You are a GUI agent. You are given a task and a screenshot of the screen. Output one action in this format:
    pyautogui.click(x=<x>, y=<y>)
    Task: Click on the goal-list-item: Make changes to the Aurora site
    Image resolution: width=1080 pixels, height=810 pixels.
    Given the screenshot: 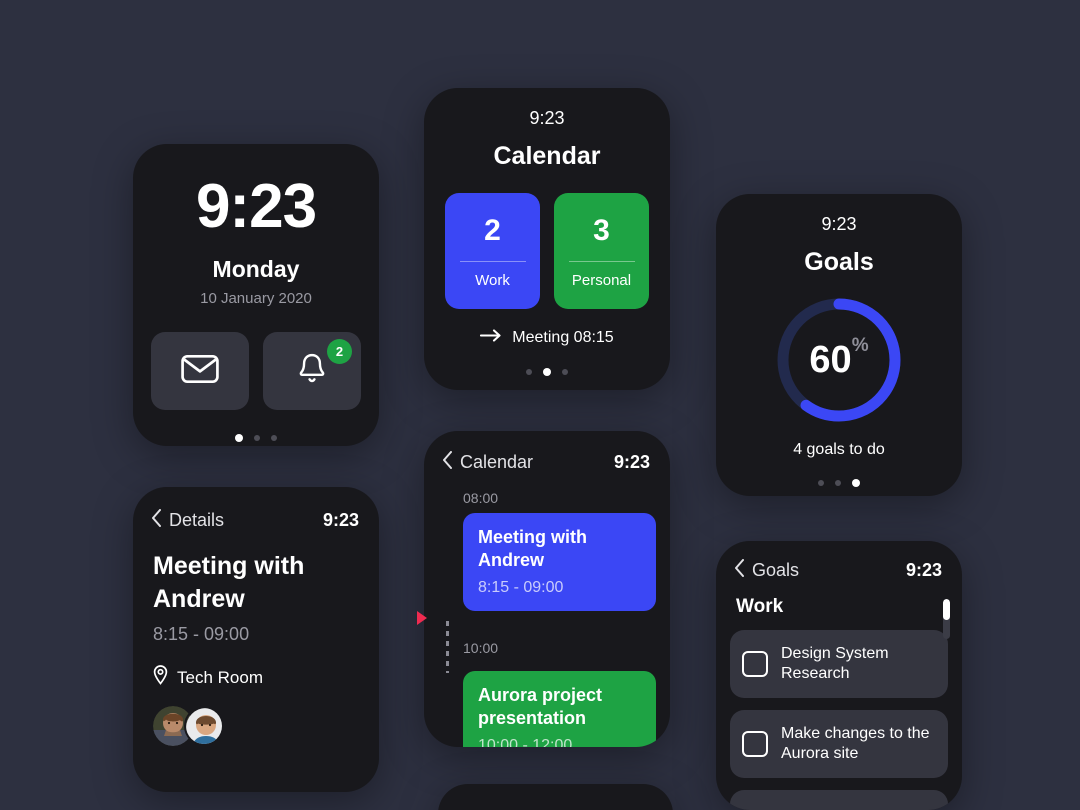 What is the action you would take?
    pyautogui.click(x=839, y=744)
    